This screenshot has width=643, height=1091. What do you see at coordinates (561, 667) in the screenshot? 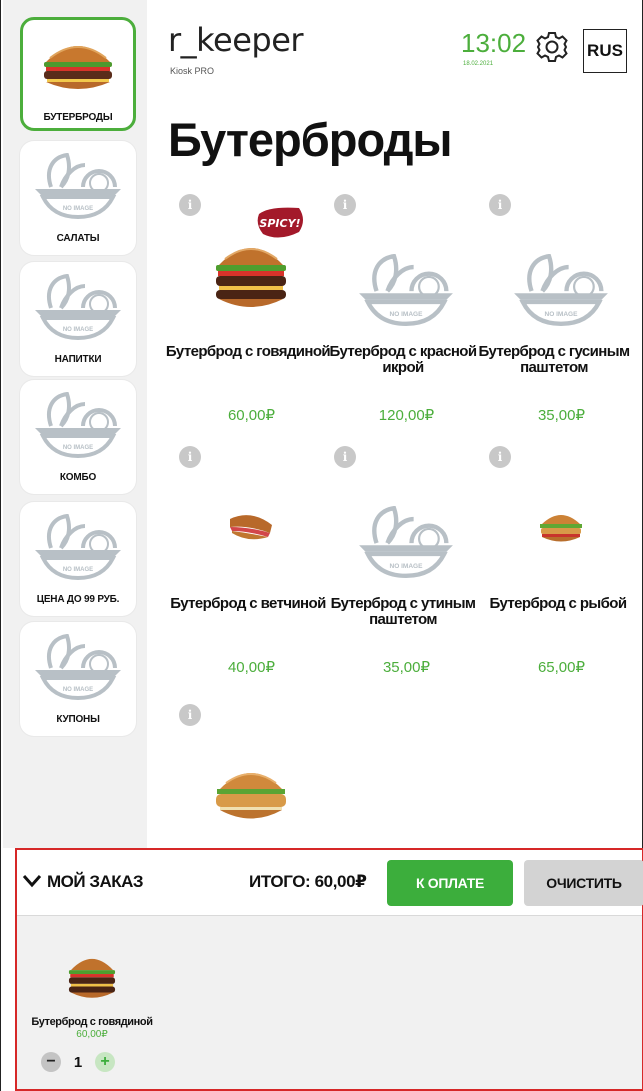
I see `product-price: 65,00₽` at bounding box center [561, 667].